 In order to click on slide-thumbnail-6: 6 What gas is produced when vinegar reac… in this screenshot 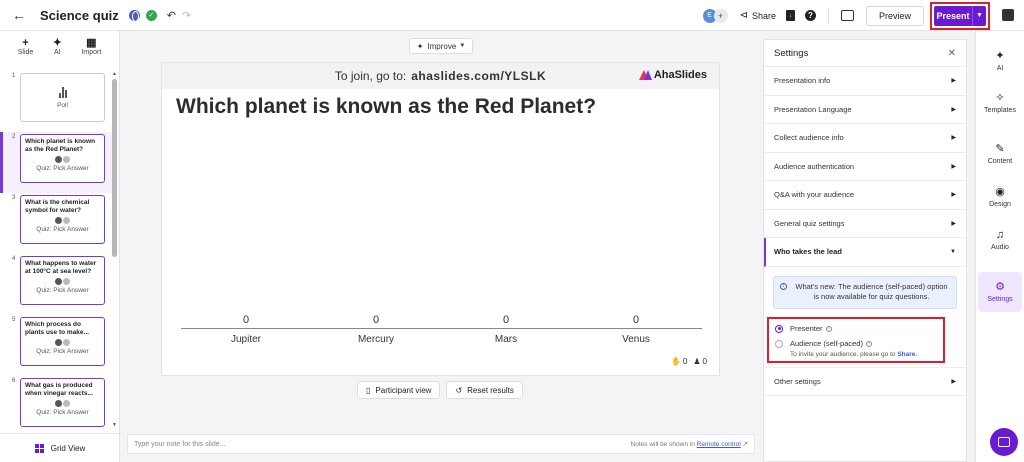, I will do `click(56, 402)`.